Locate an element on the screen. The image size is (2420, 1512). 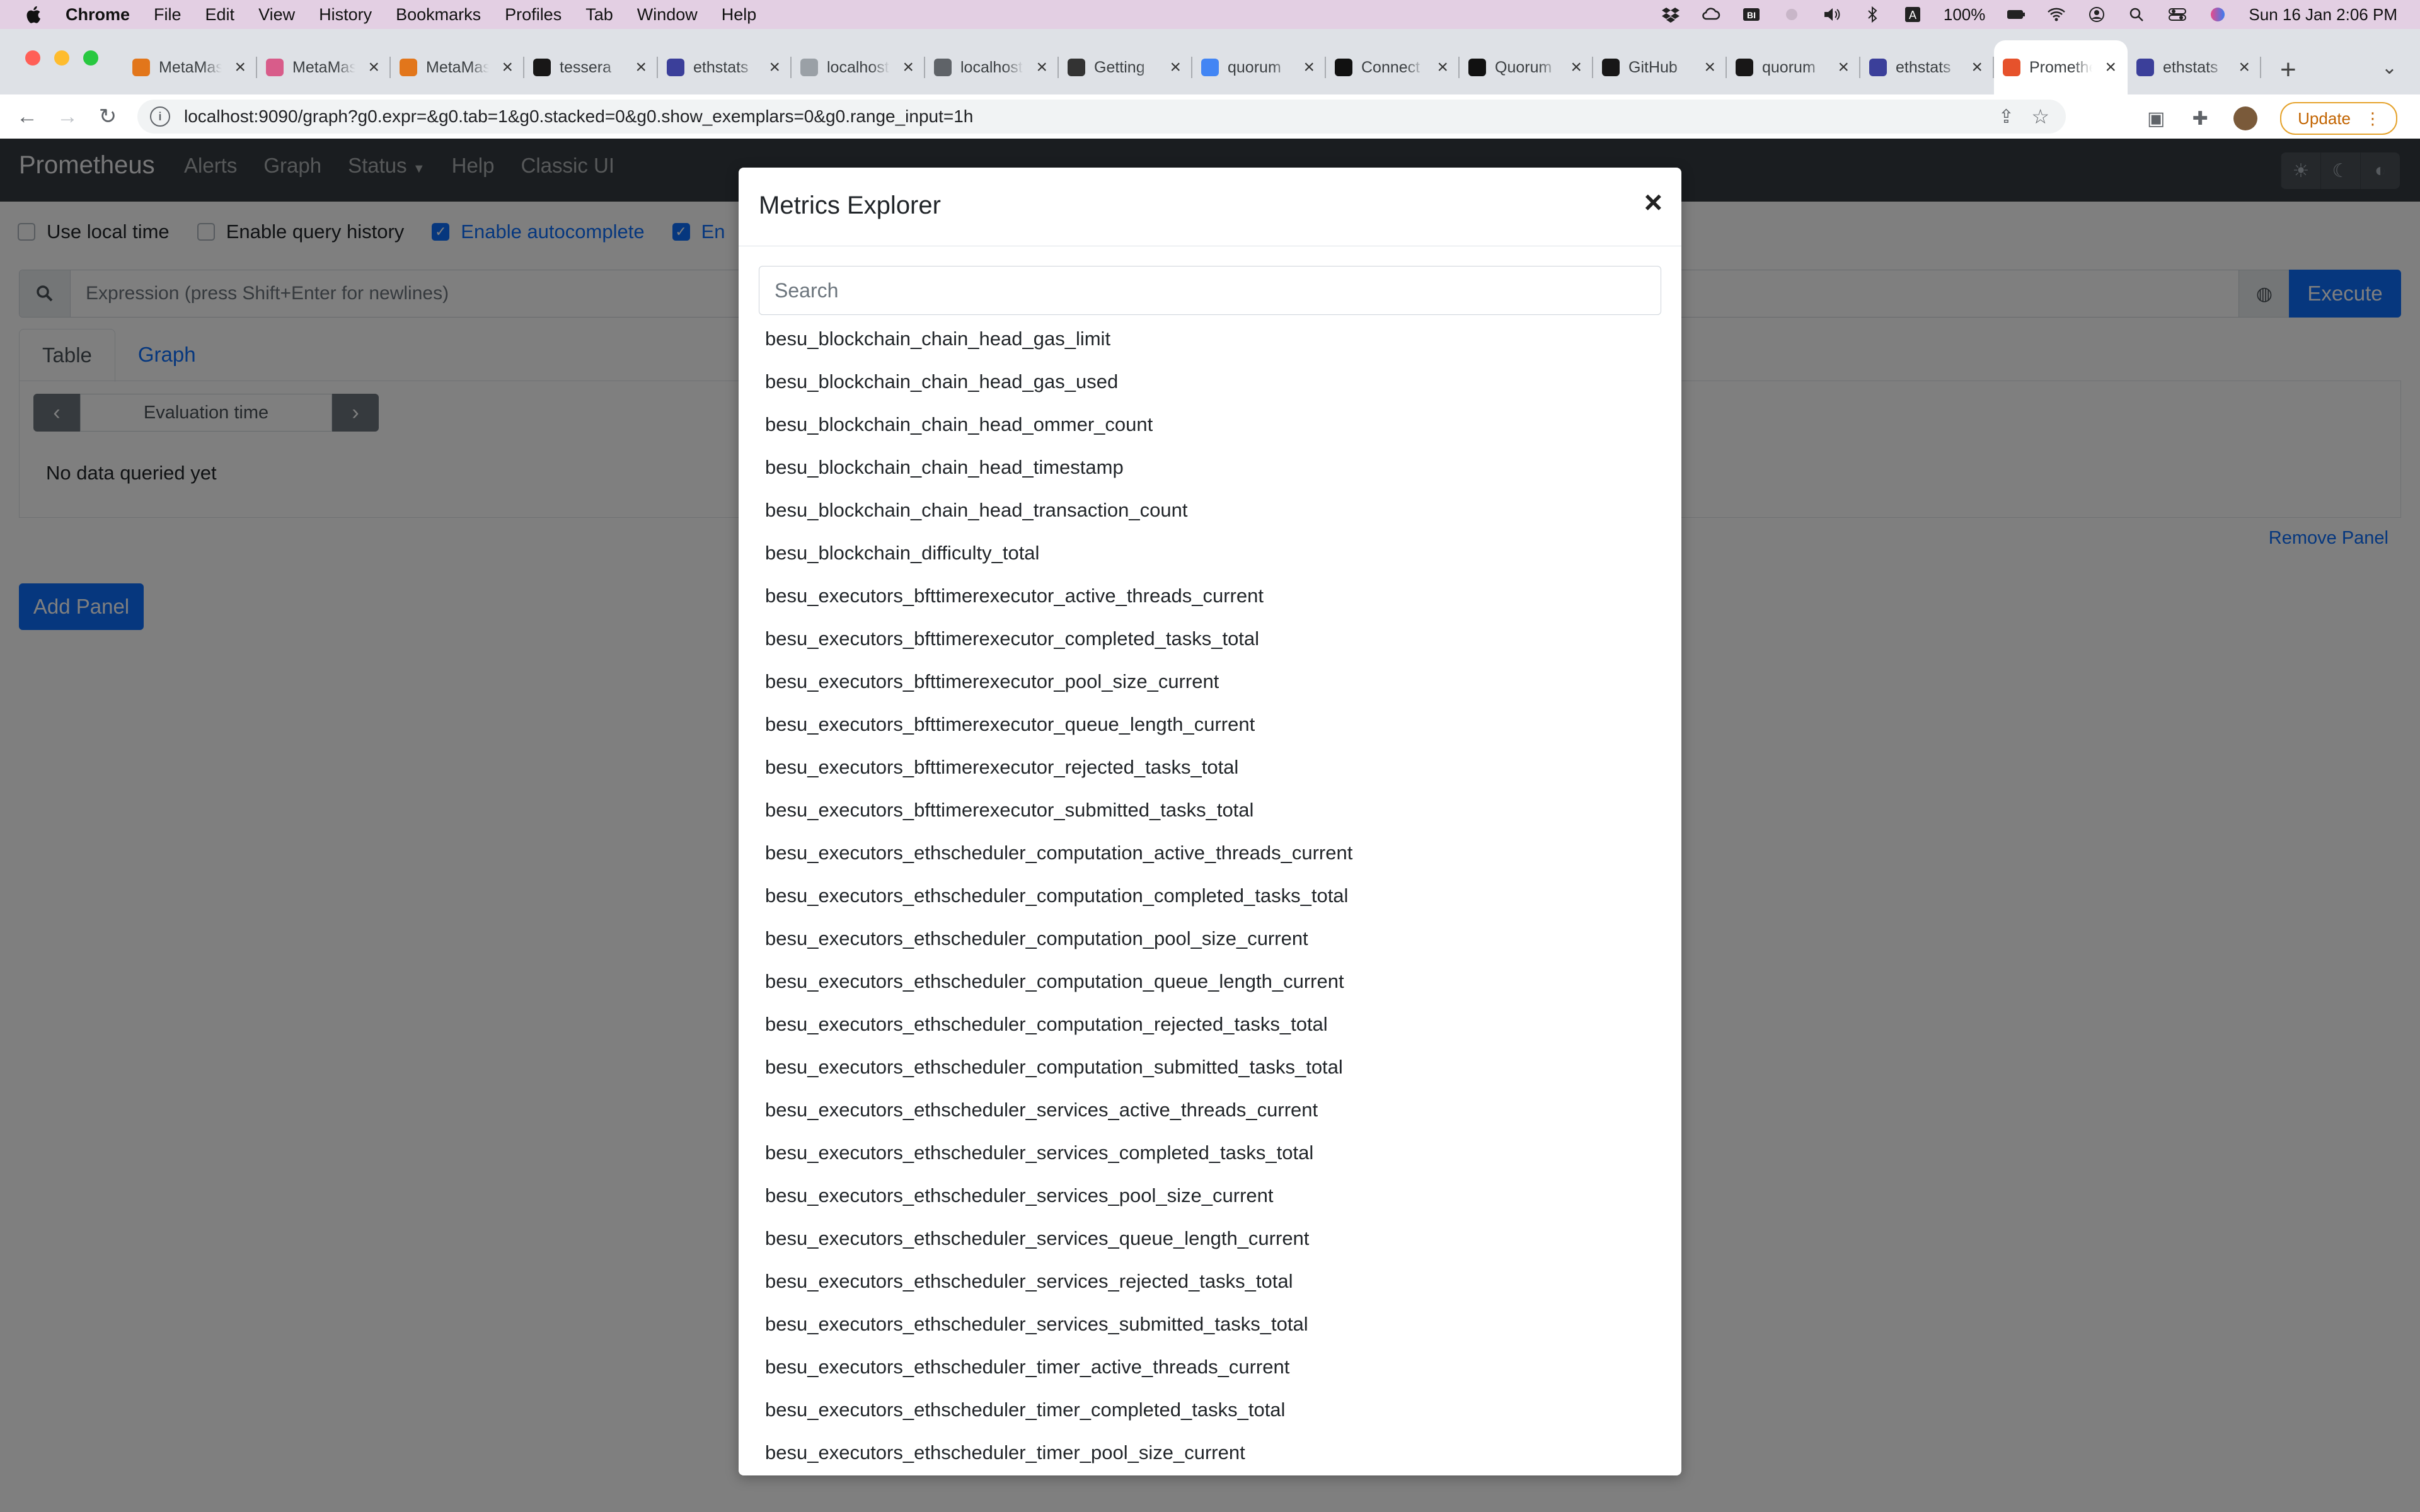
reload-icon: ↻ is located at coordinates (107, 116).